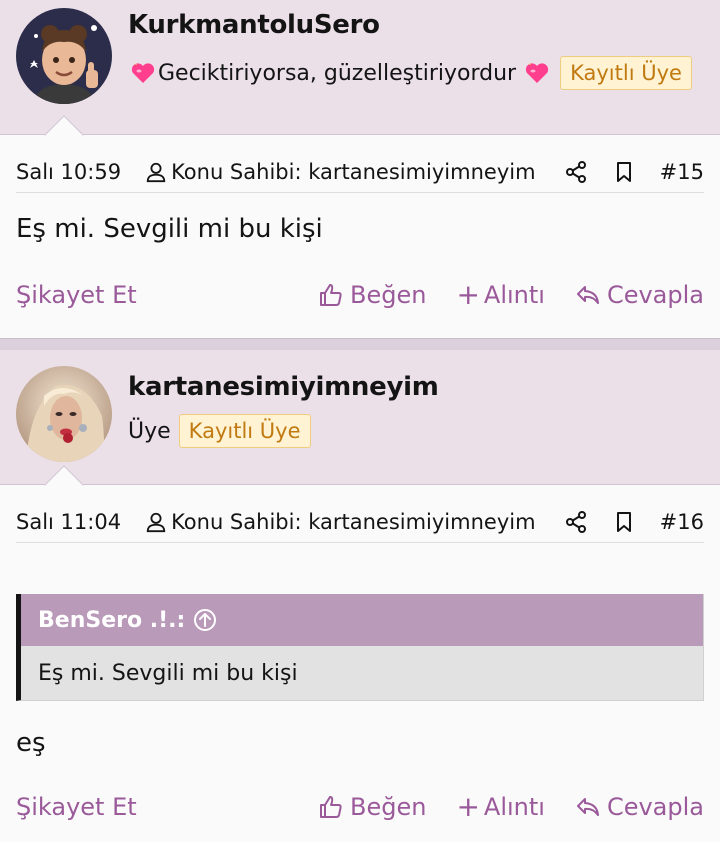 The image size is (720, 842). What do you see at coordinates (169, 229) in the screenshot?
I see `post-body: Eş mi. Sevgili mi bu kişi` at bounding box center [169, 229].